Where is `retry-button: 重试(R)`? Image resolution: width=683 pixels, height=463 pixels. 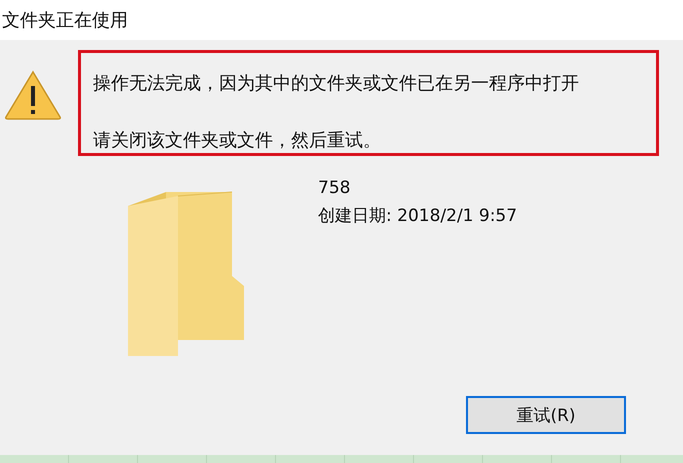
retry-button: 重试(R) is located at coordinates (546, 415).